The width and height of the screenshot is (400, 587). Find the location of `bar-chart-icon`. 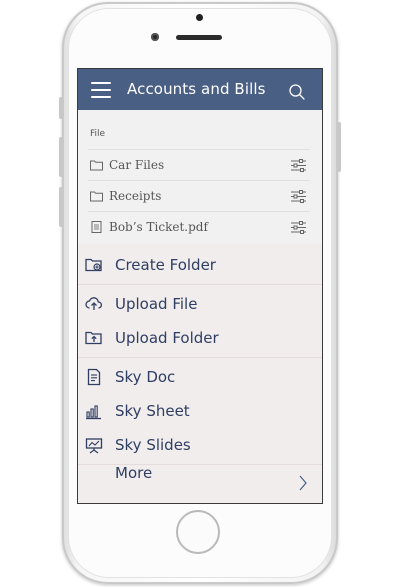

bar-chart-icon is located at coordinates (93, 412).